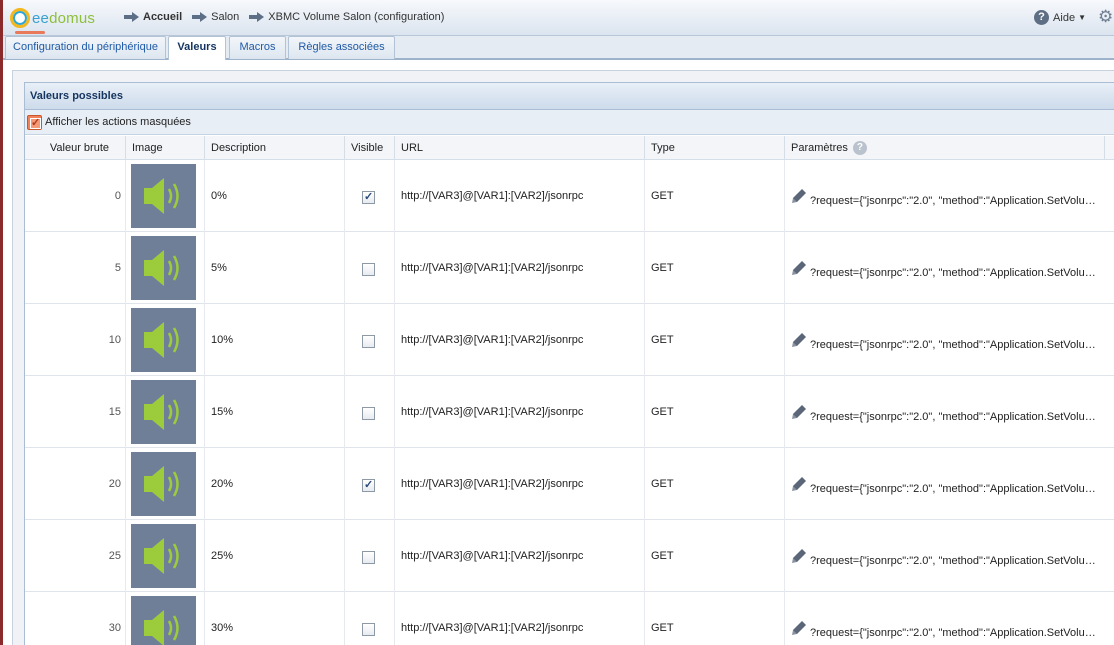  Describe the element at coordinates (64, 18) in the screenshot. I see `logo-text: eedomus` at that location.